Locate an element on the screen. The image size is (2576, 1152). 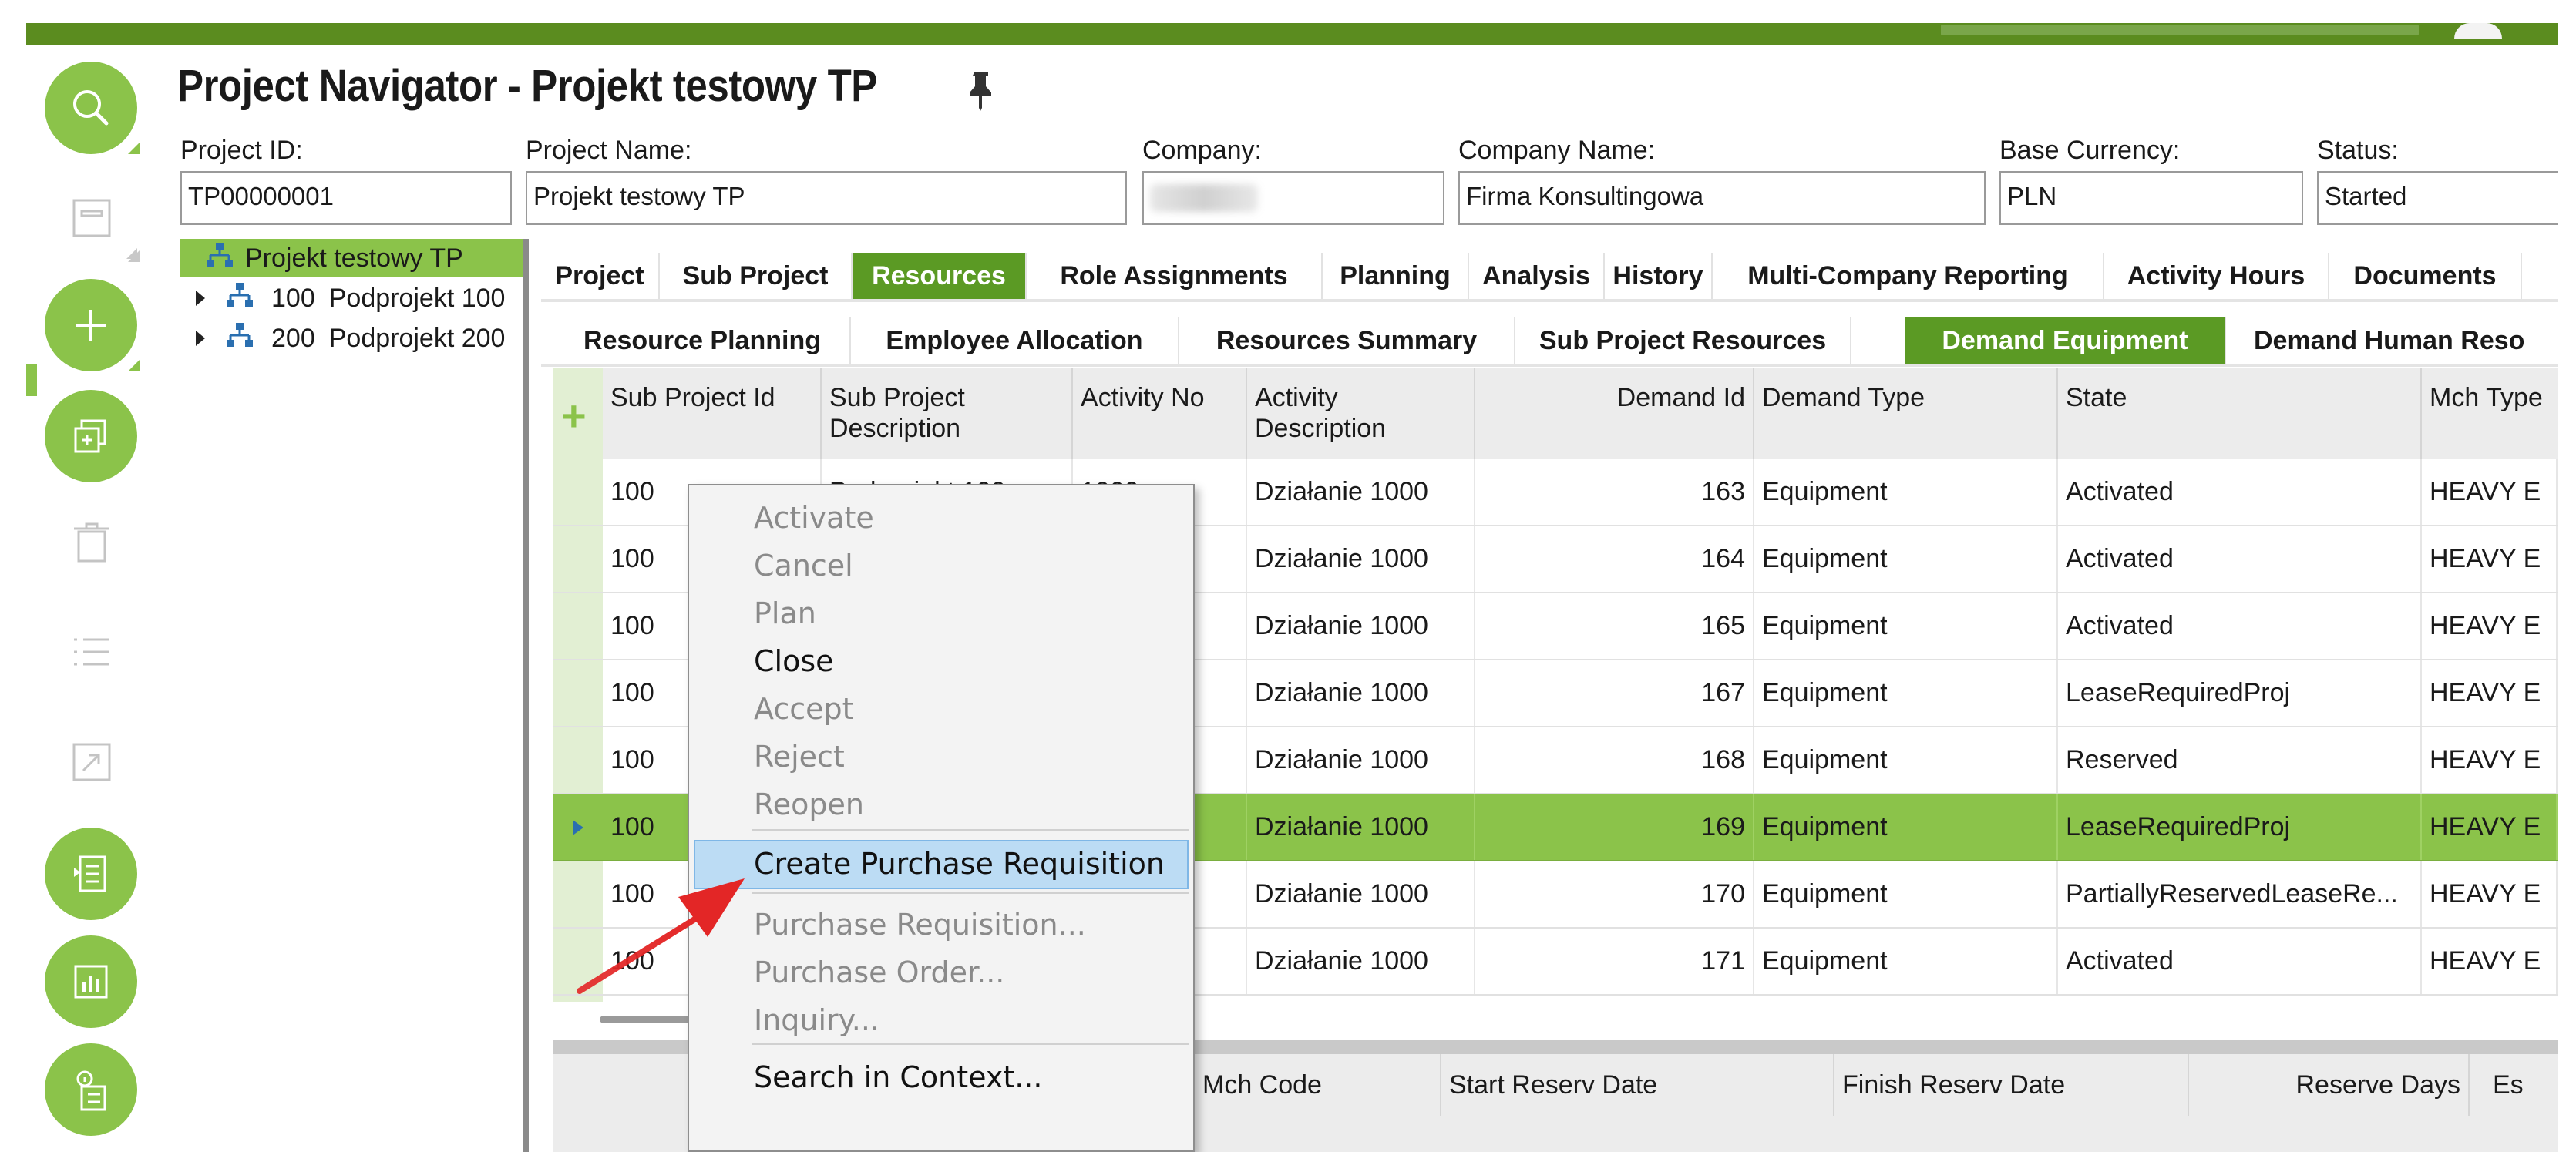
user-menu is located at coordinates (2478, 31).